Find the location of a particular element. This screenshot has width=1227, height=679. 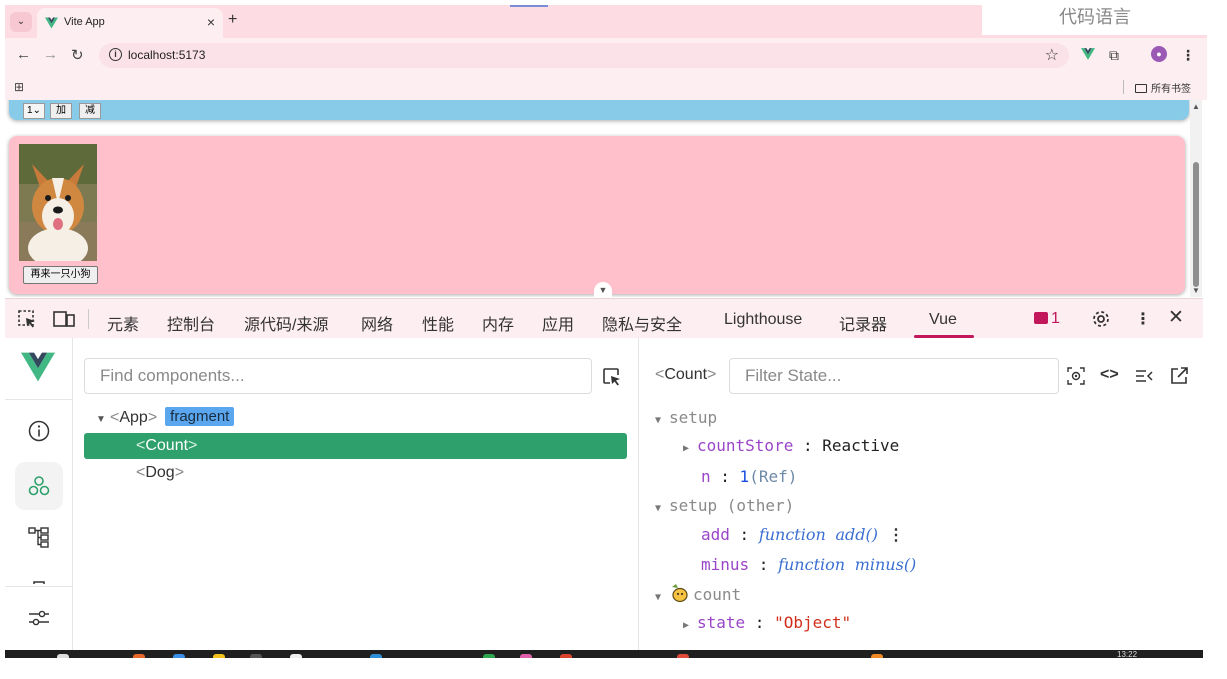

devtools-menu-icon: ⋮ is located at coordinates (1143, 319).